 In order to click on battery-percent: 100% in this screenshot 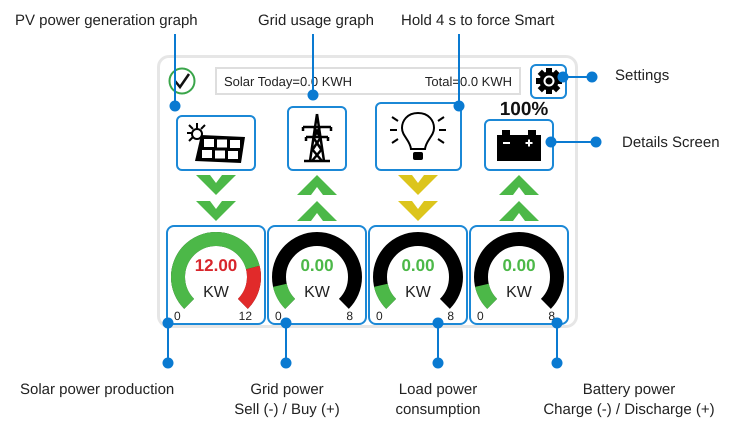, I will do `click(524, 109)`.